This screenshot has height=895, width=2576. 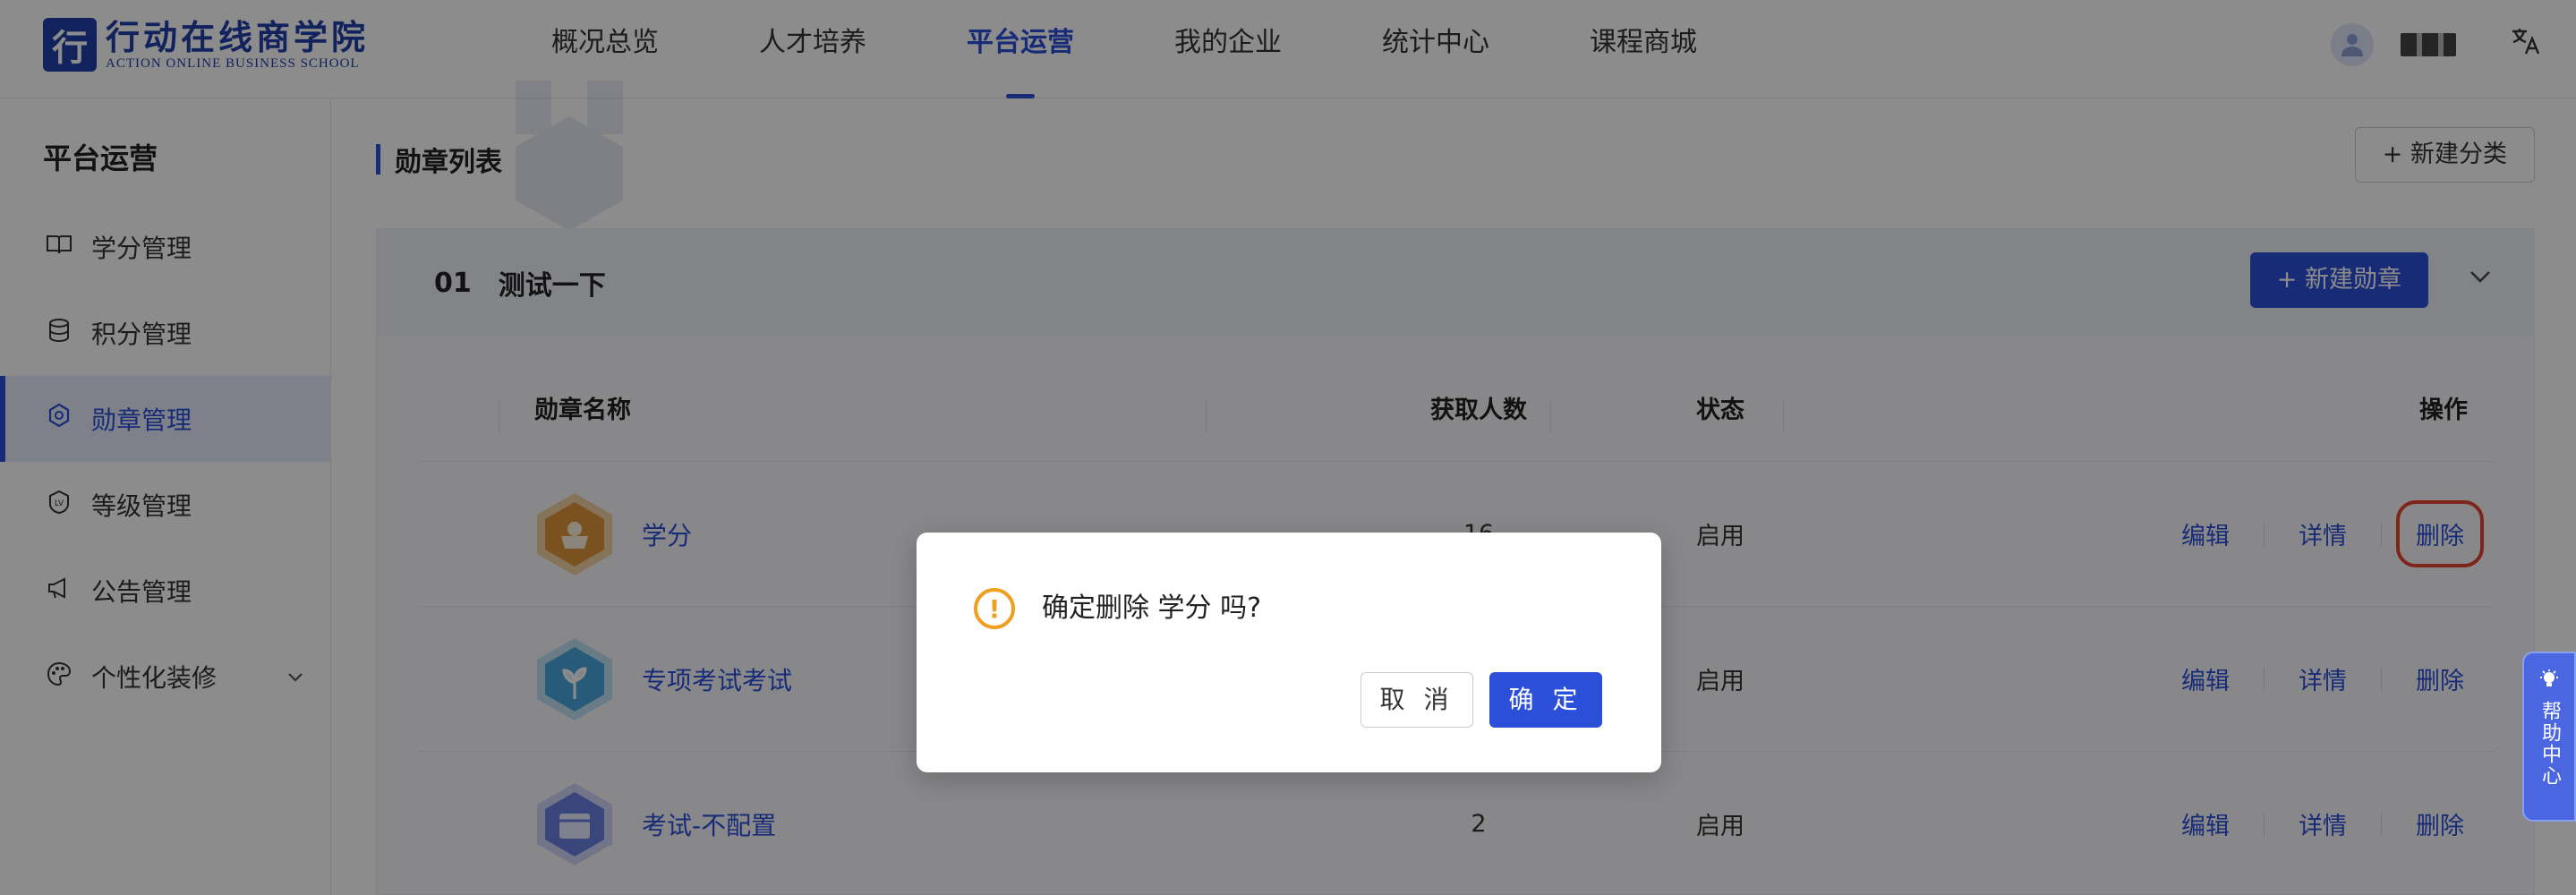 I want to click on help-center-tab: 帮助中心, so click(x=2549, y=737).